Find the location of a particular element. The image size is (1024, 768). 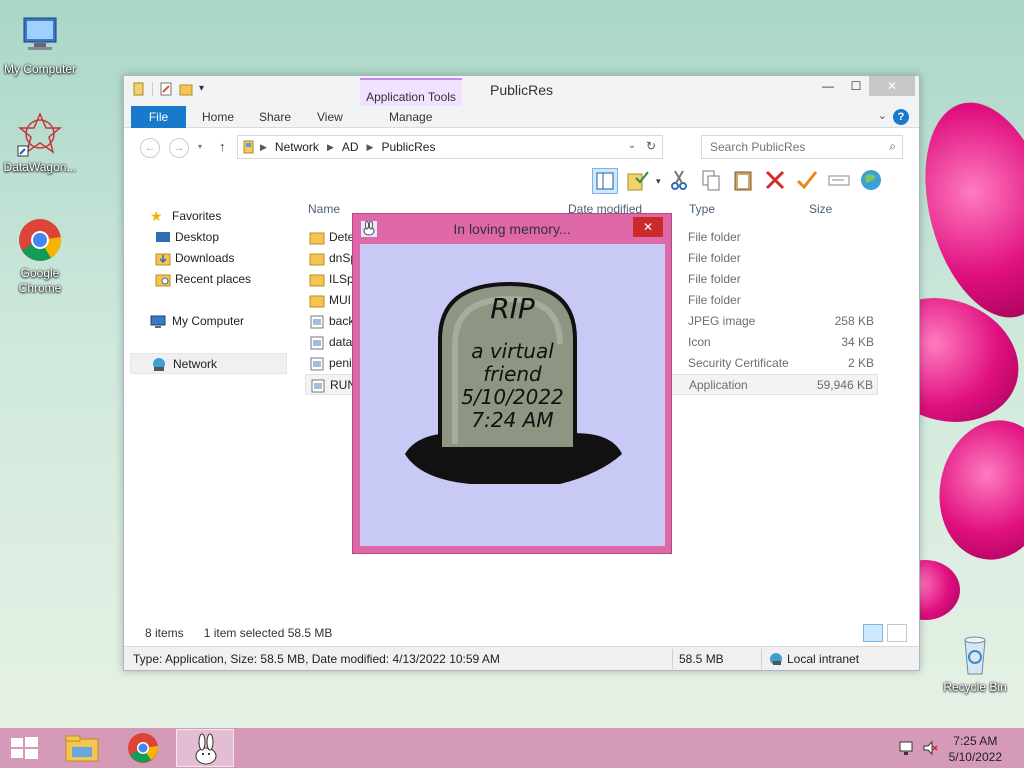

taskbar-chrome is located at coordinates (143, 748).